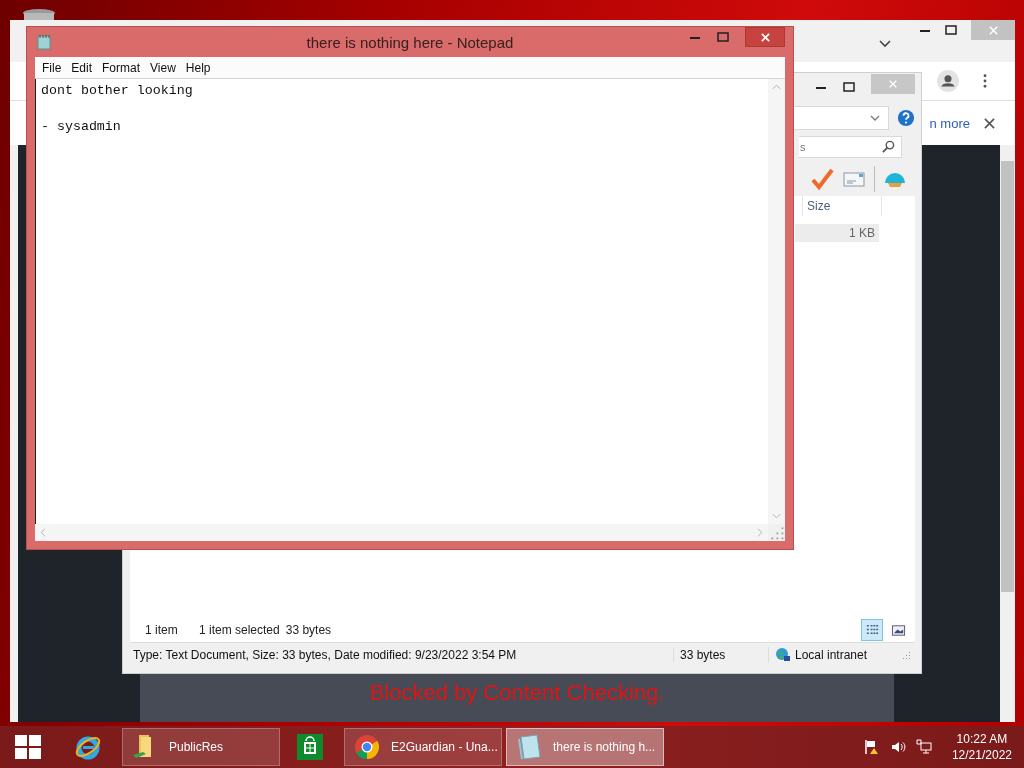 Image resolution: width=1024 pixels, height=768 pixels. I want to click on shopping-bag-icon, so click(310, 747).